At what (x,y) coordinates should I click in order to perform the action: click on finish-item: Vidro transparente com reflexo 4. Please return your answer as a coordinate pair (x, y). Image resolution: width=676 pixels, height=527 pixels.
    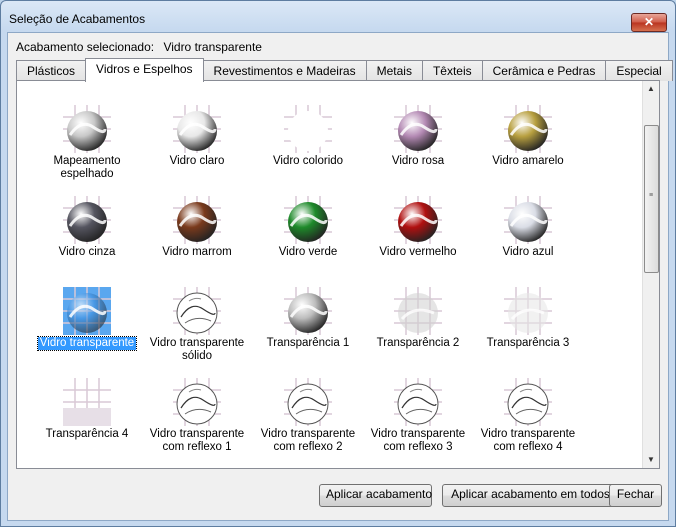
    Looking at the image, I should click on (528, 416).